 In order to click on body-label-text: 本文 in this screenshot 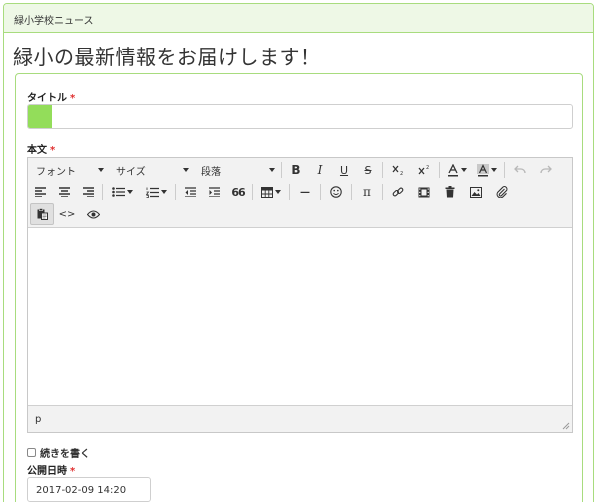, I will do `click(37, 150)`.